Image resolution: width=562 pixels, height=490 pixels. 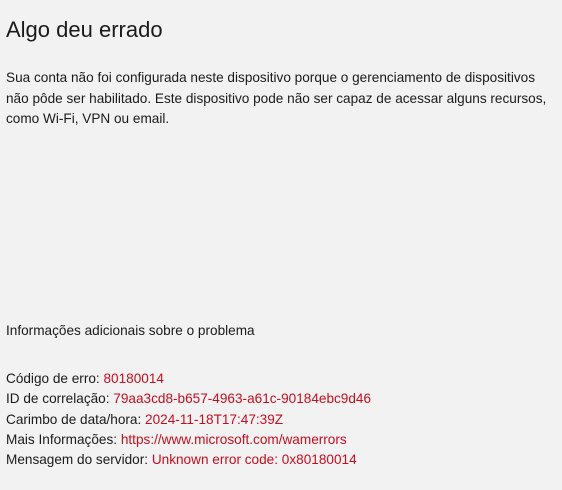 I want to click on additional-info-heading: Informações adicionais sobre o problema, so click(x=130, y=330).